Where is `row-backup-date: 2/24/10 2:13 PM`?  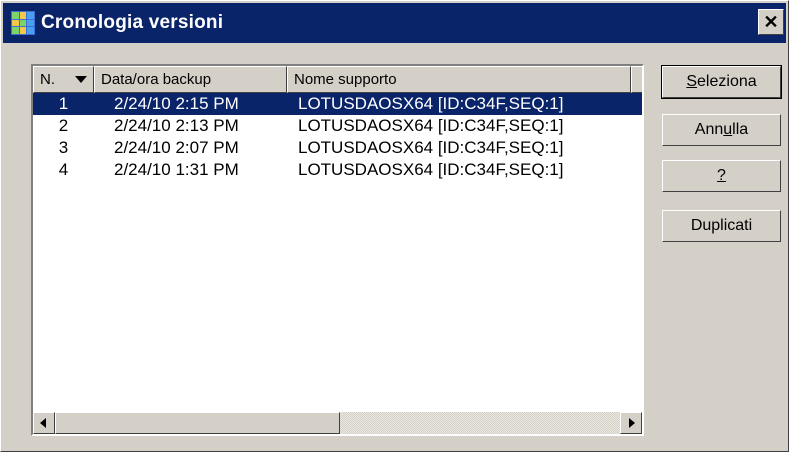
row-backup-date: 2/24/10 2:13 PM is located at coordinates (176, 125).